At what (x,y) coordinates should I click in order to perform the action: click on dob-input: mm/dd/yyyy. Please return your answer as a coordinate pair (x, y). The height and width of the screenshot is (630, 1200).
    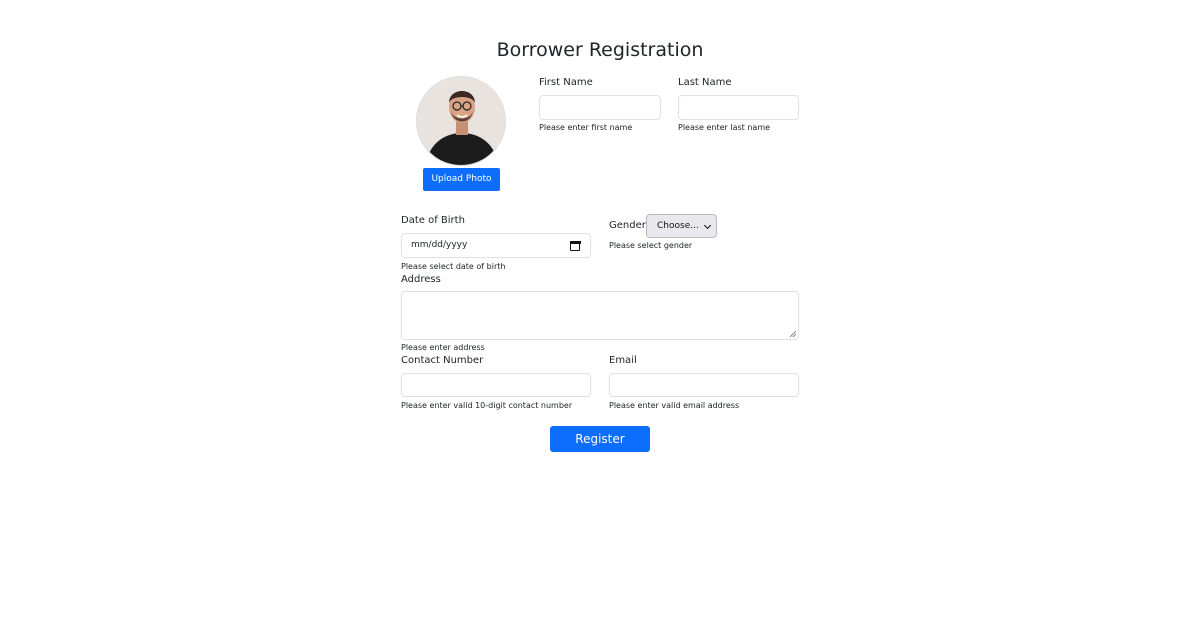
    Looking at the image, I should click on (496, 245).